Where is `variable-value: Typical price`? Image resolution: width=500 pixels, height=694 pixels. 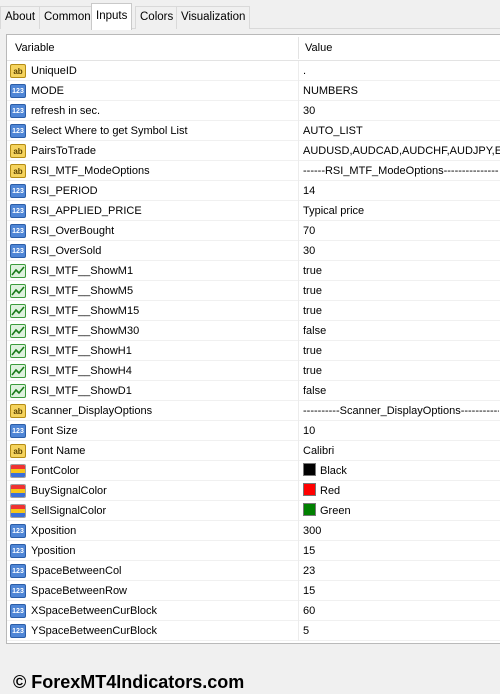
variable-value: Typical price is located at coordinates (401, 211).